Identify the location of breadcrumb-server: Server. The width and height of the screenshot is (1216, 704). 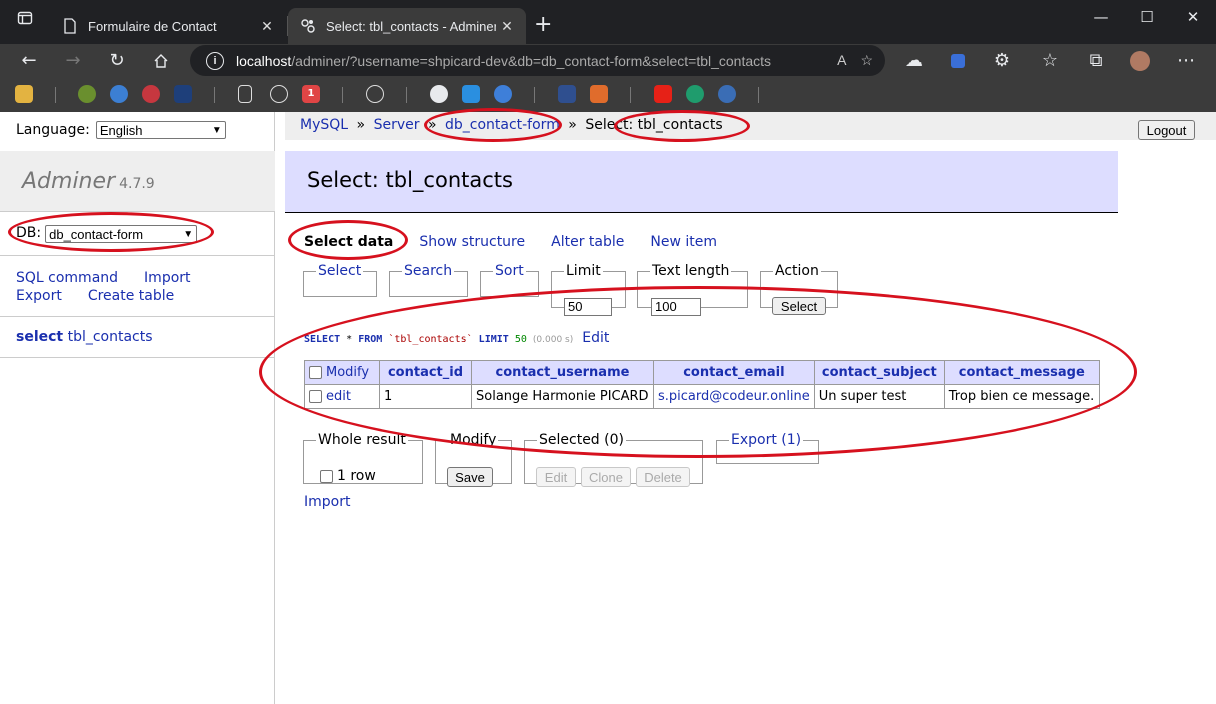
(397, 125).